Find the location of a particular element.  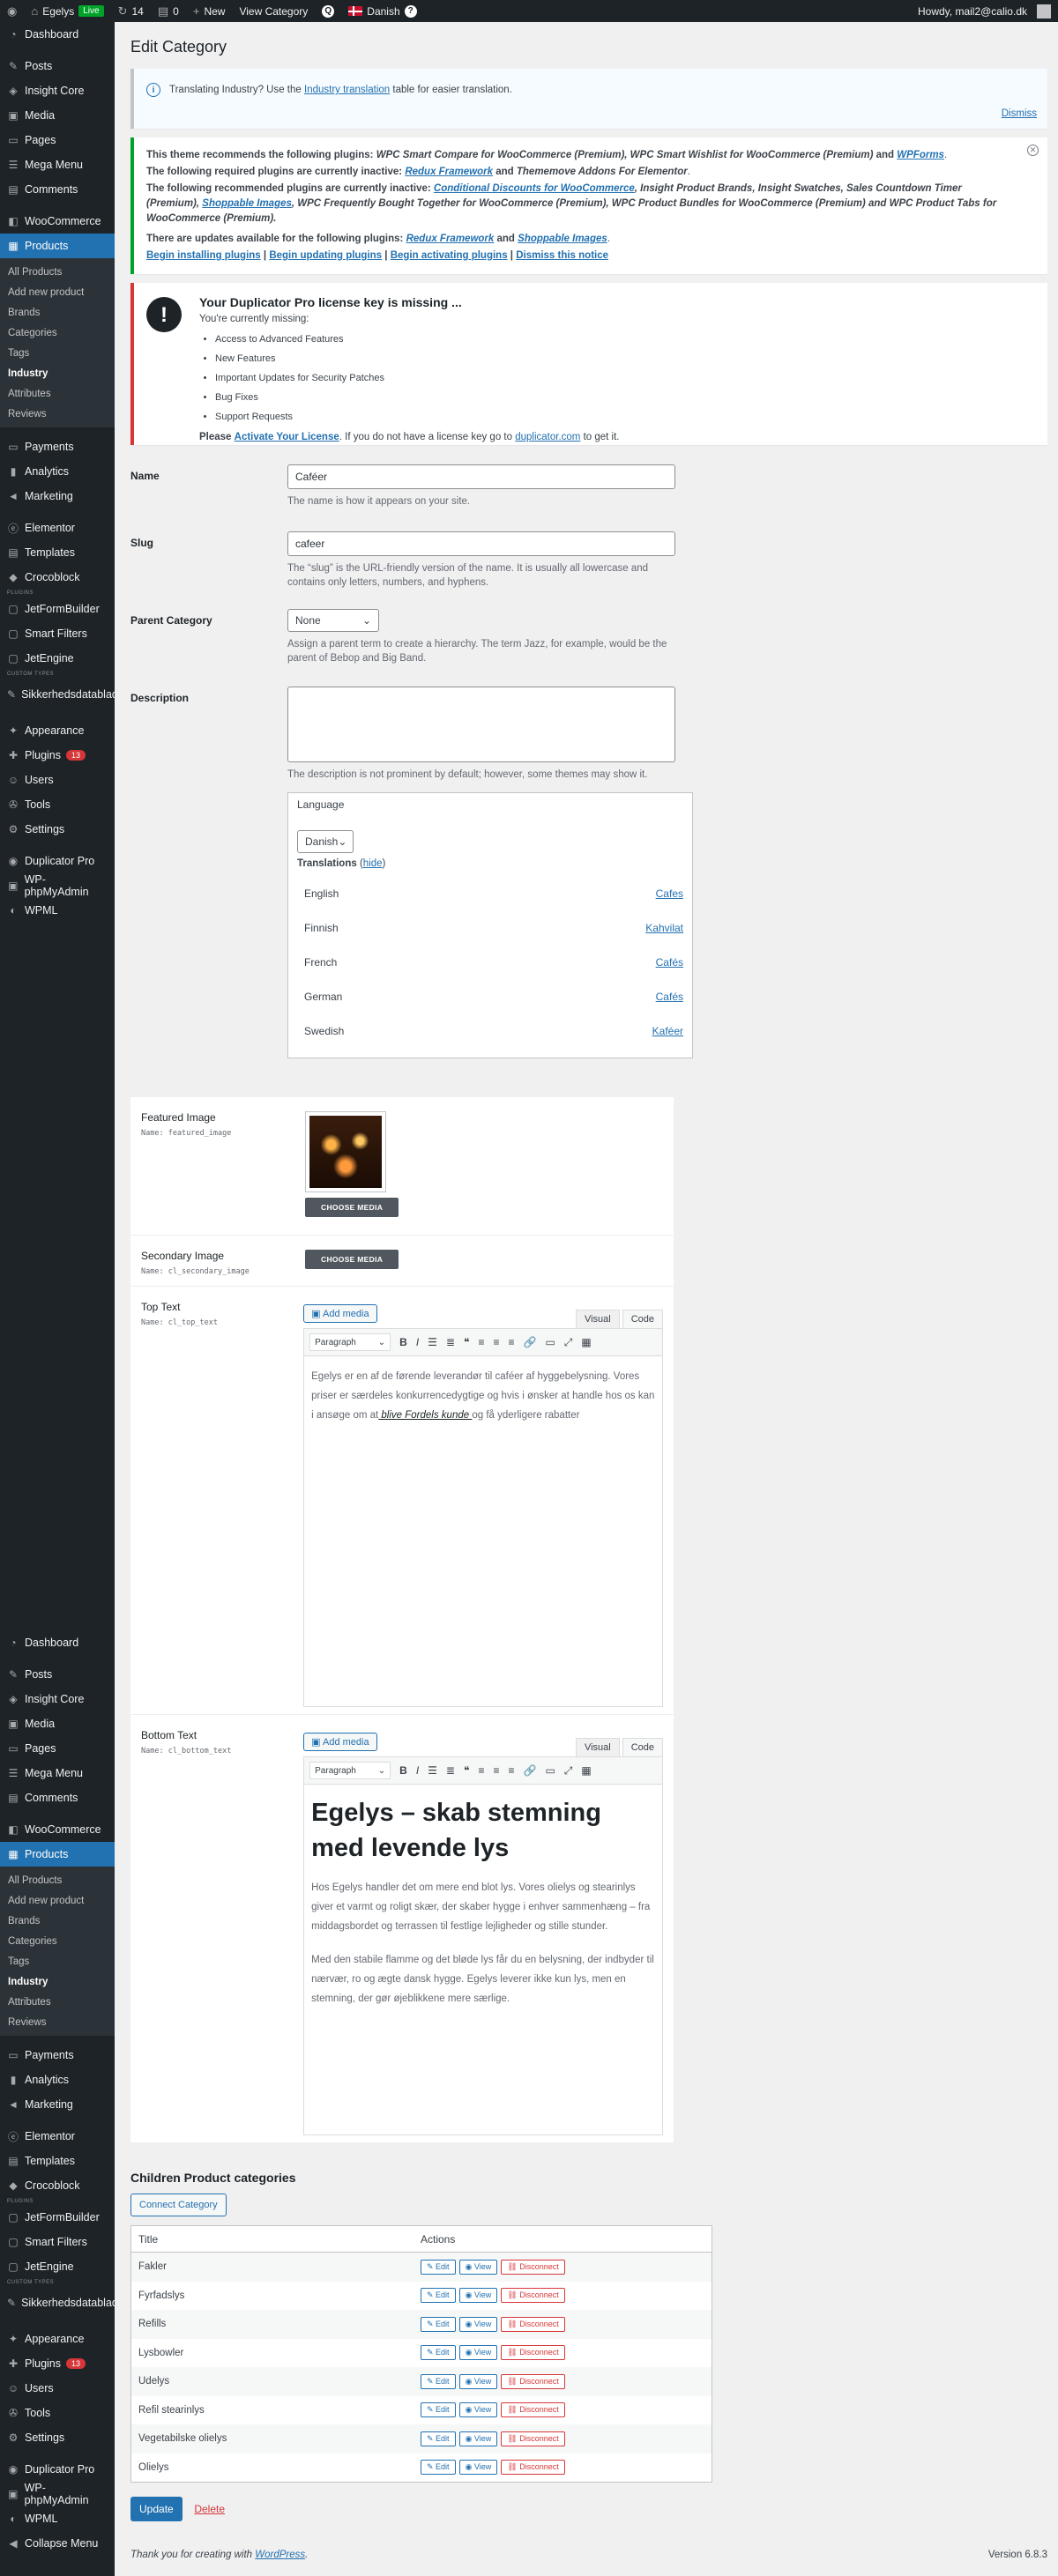

menu-item-wp-phpmyadmin: ▣ WP-phpMyAdmin is located at coordinates (58, 885).